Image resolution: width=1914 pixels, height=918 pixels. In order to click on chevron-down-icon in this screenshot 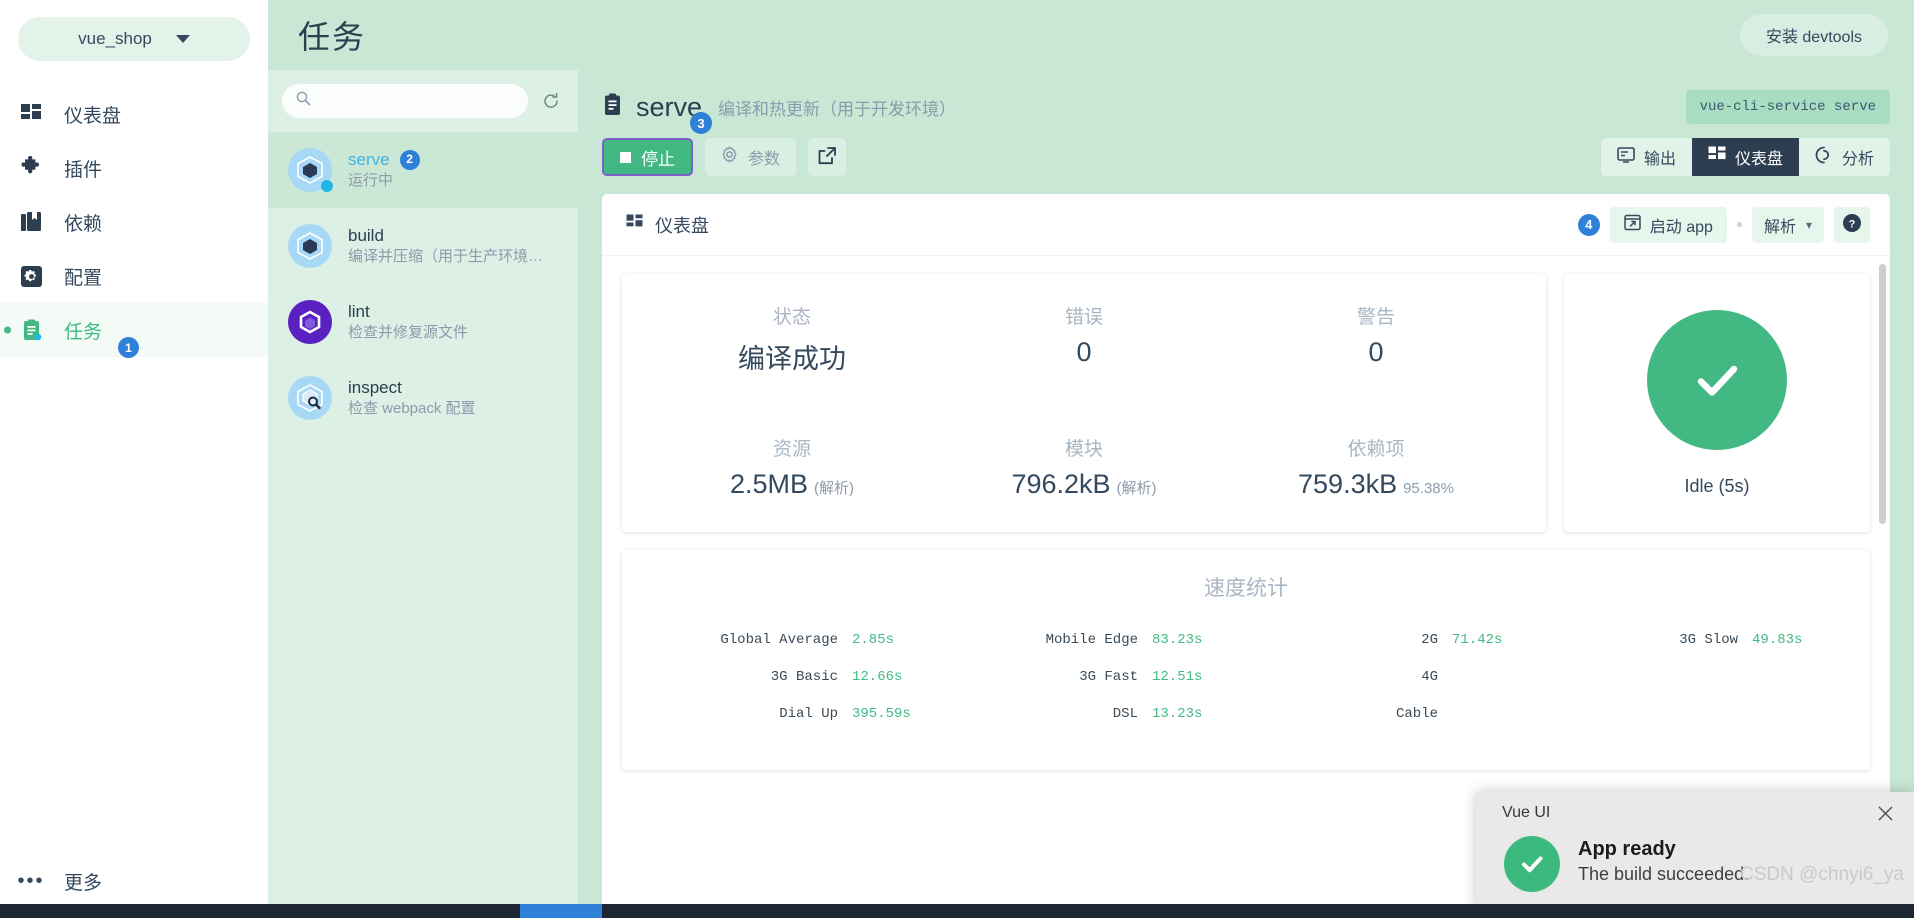, I will do `click(182, 39)`.